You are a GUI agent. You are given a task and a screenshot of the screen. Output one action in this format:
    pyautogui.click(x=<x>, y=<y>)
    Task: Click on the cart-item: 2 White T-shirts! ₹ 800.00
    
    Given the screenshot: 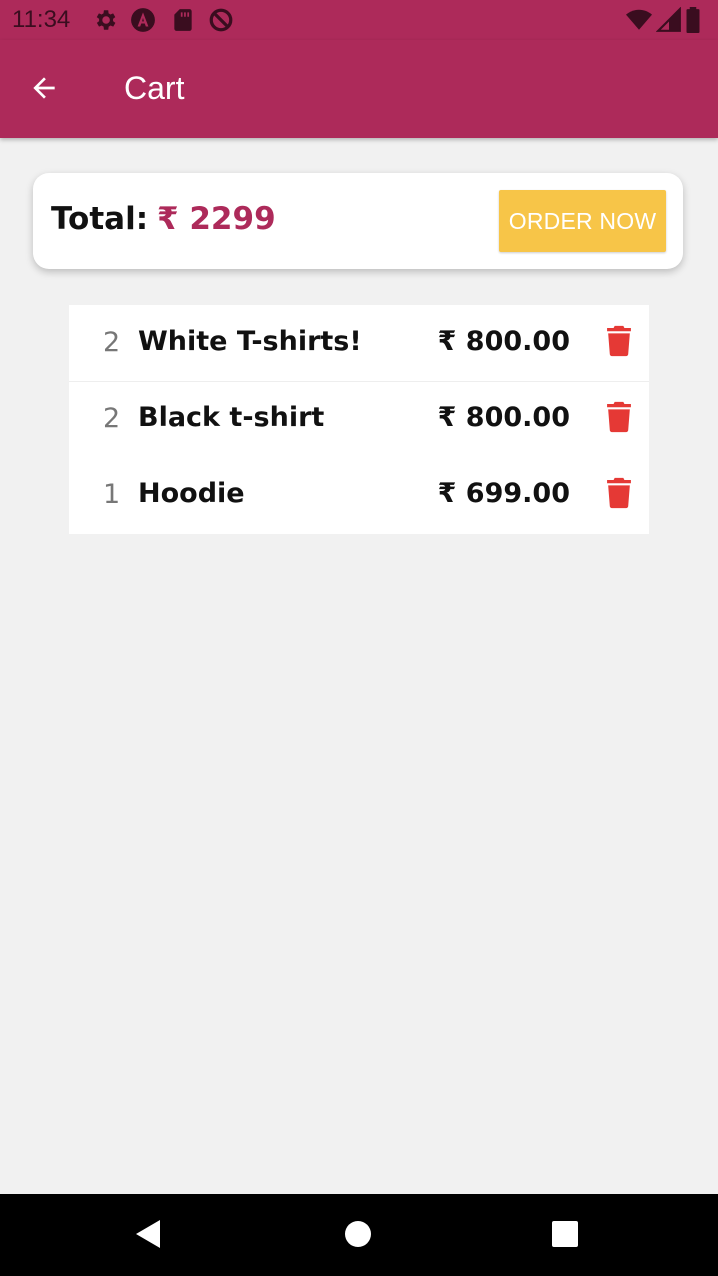 What is the action you would take?
    pyautogui.click(x=359, y=343)
    